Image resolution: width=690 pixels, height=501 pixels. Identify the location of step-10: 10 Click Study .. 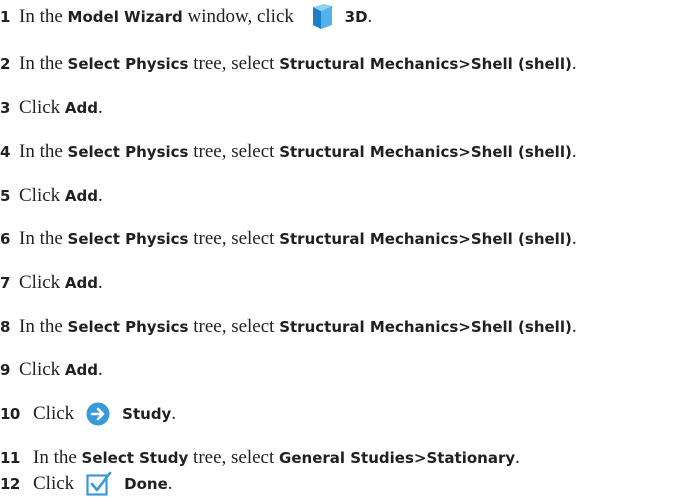
(88, 414).